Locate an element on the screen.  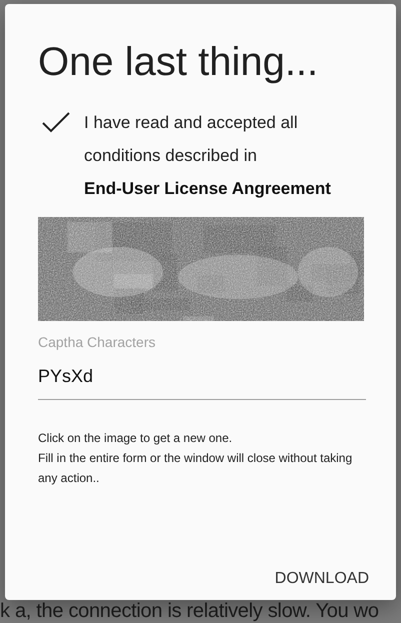
license-link: End-User License Angreement is located at coordinates (207, 188).